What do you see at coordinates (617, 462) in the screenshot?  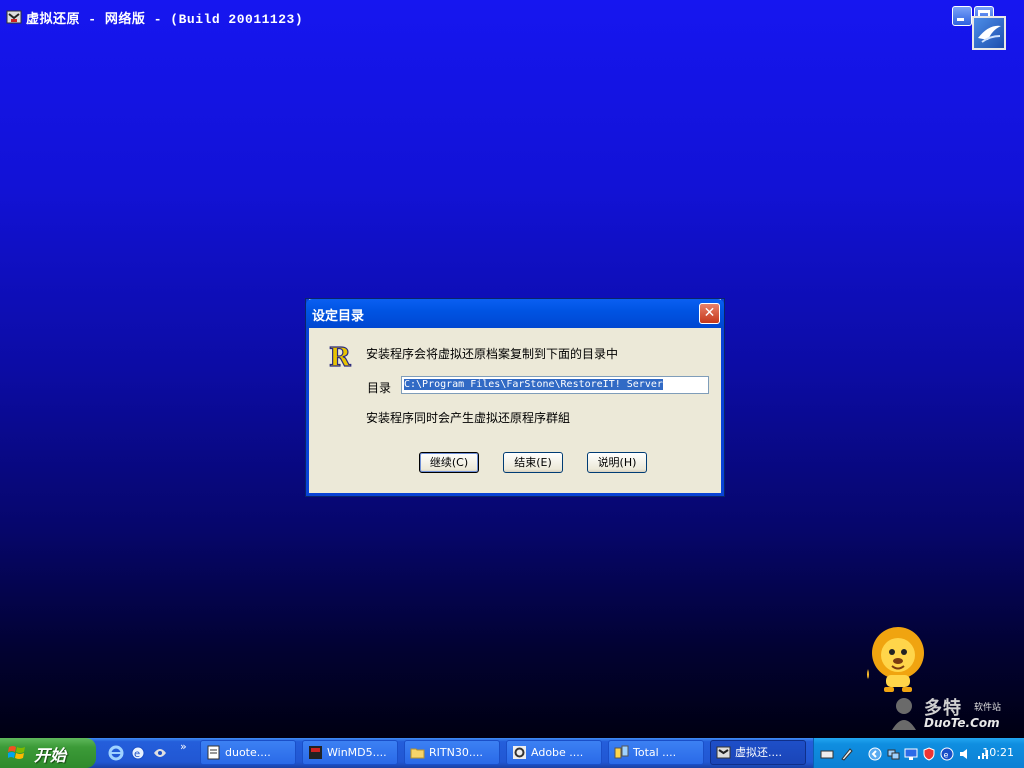 I see `help-button: 说明(H)` at bounding box center [617, 462].